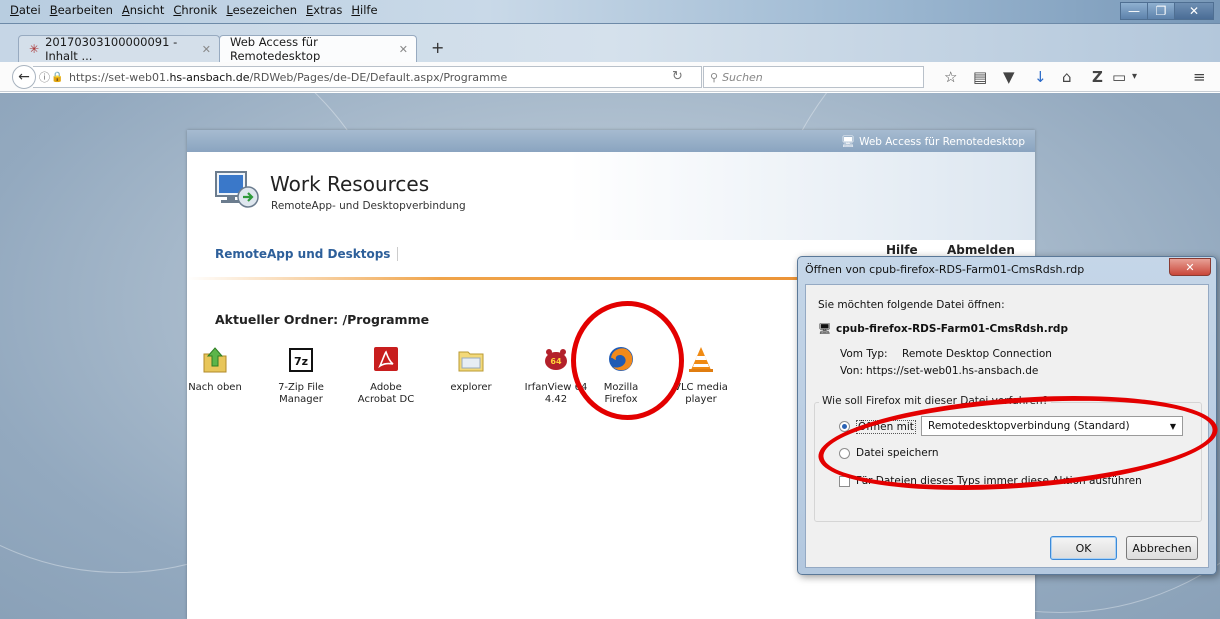  Describe the element at coordinates (556, 361) in the screenshot. I see `svg-text: 64` at that location.